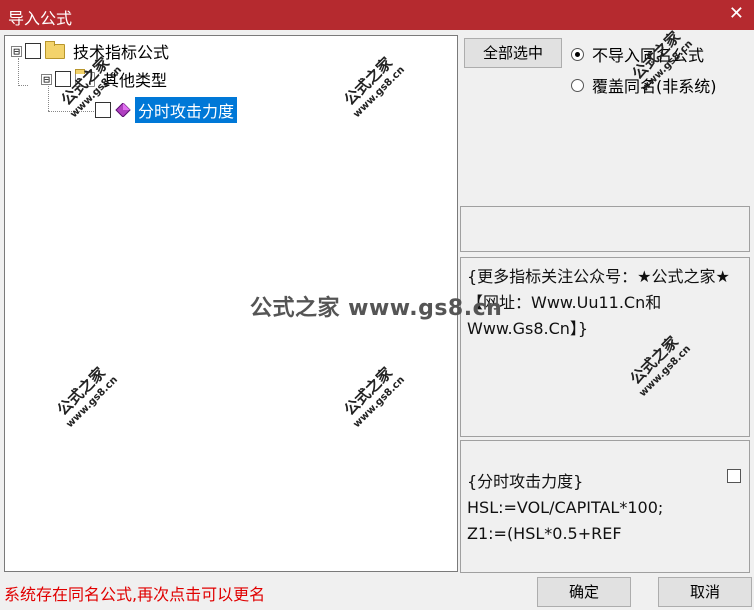  I want to click on tree-node-root: ⊟ 技术指标公式, so click(90, 51).